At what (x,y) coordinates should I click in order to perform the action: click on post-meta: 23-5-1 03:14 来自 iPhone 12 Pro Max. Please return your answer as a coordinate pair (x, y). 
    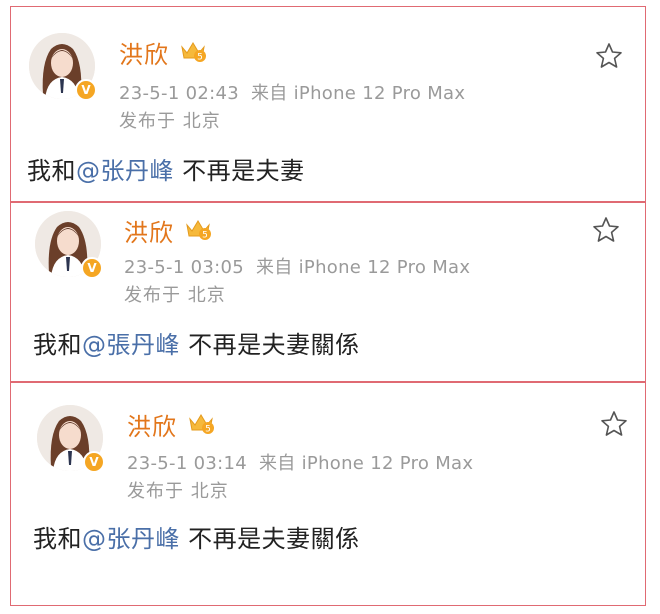
    Looking at the image, I should click on (300, 462).